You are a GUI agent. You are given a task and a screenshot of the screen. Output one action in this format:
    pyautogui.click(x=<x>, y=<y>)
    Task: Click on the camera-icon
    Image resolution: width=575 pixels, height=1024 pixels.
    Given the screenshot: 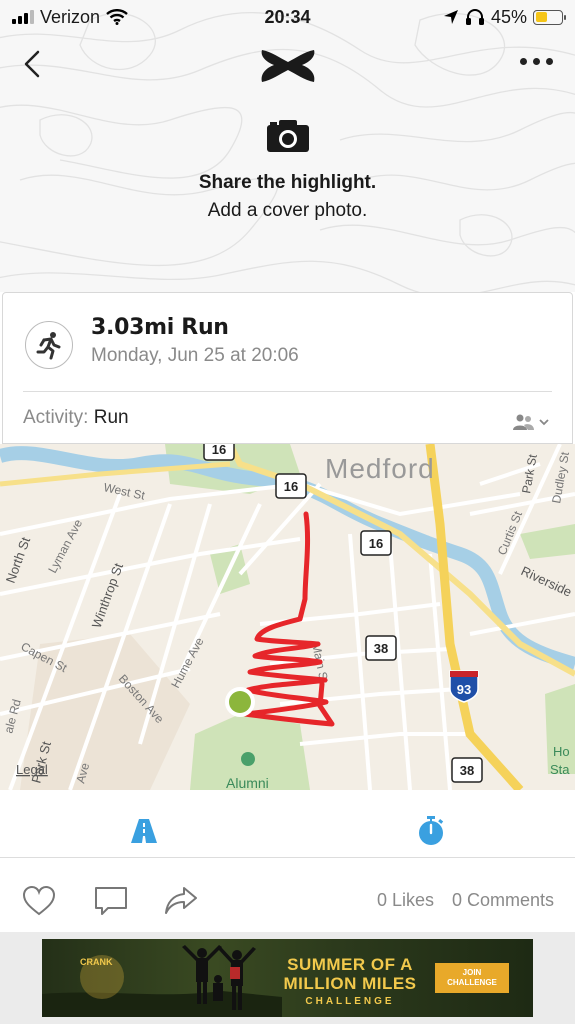 What is the action you would take?
    pyautogui.click(x=288, y=136)
    